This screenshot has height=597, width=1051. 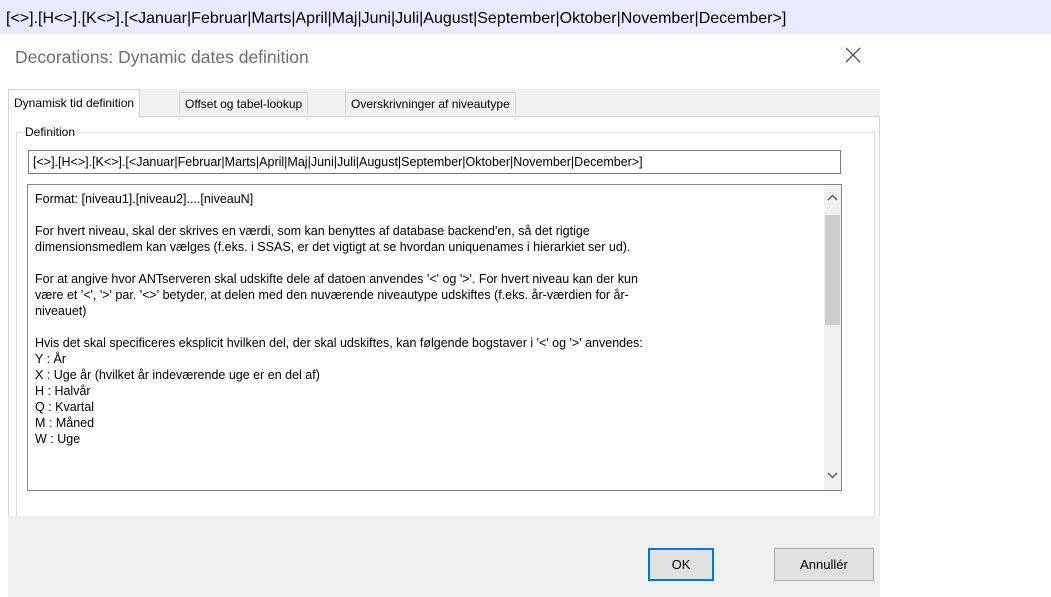 I want to click on close-icon, so click(x=853, y=55).